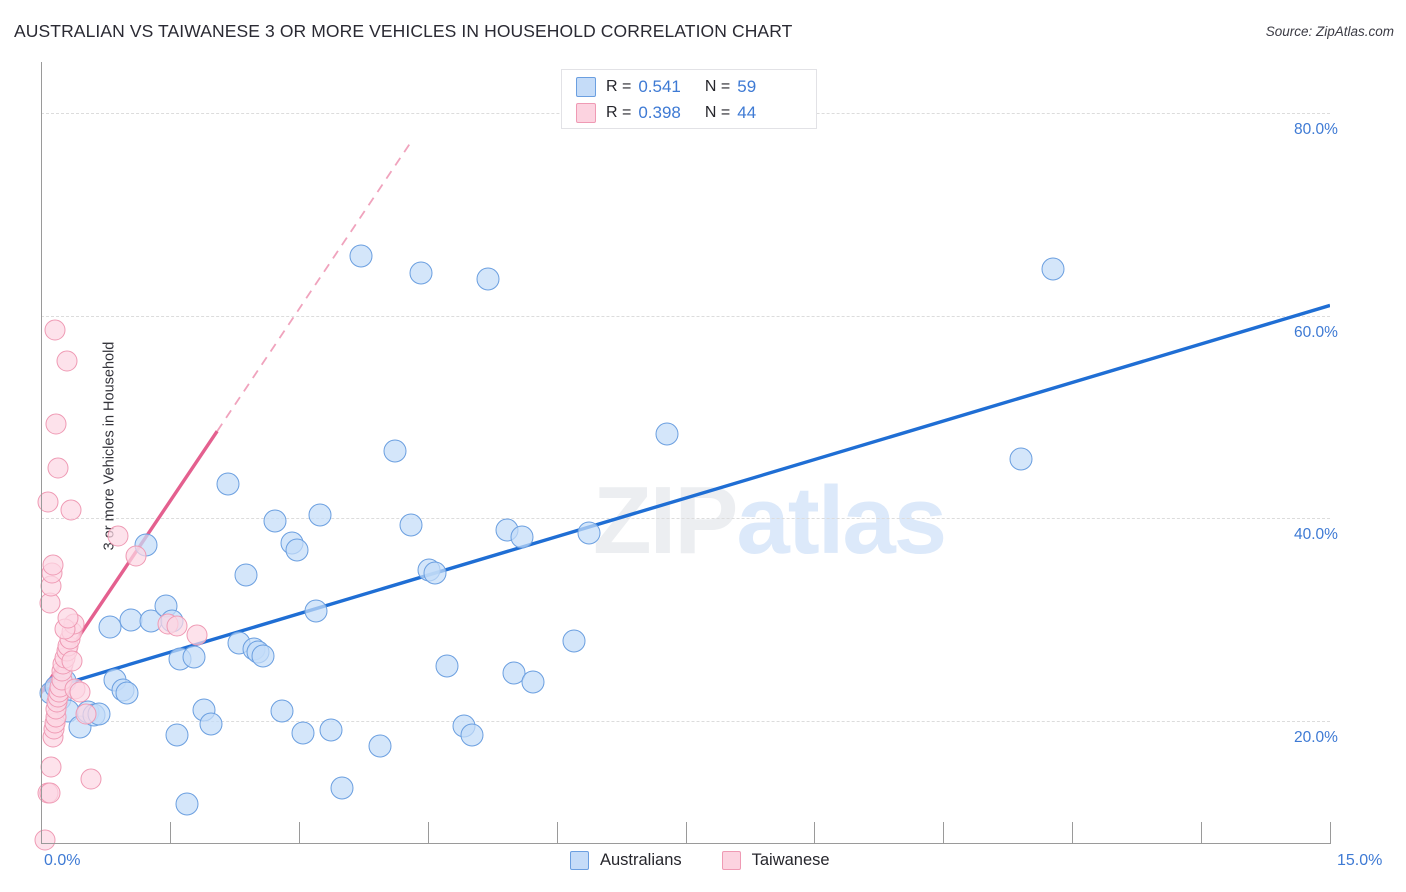  I want to click on y-axis-tick-label: 80.0%, so click(1316, 129).